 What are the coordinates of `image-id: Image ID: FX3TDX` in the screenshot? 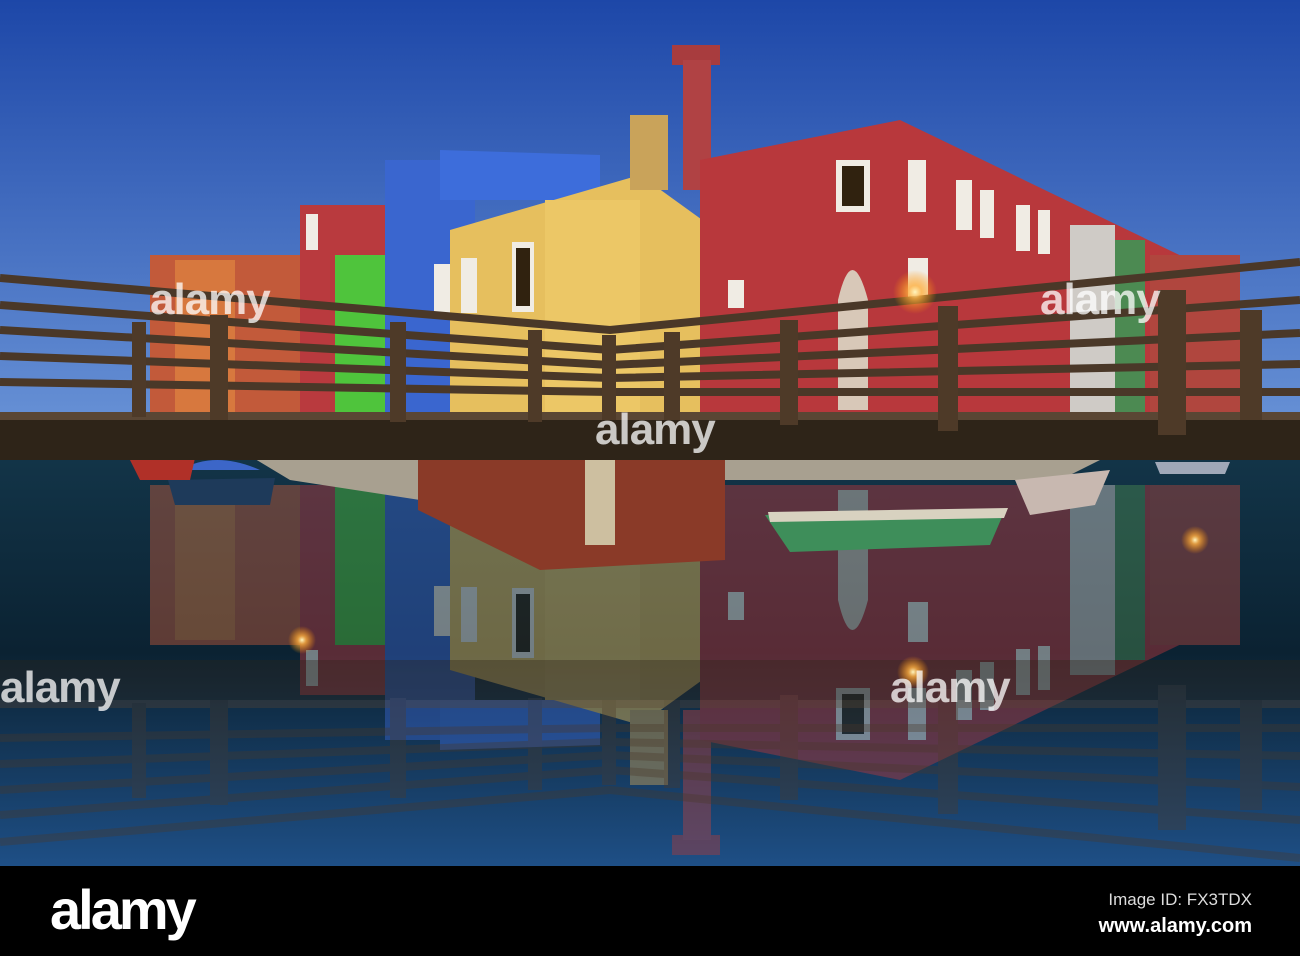 It's located at (1180, 899).